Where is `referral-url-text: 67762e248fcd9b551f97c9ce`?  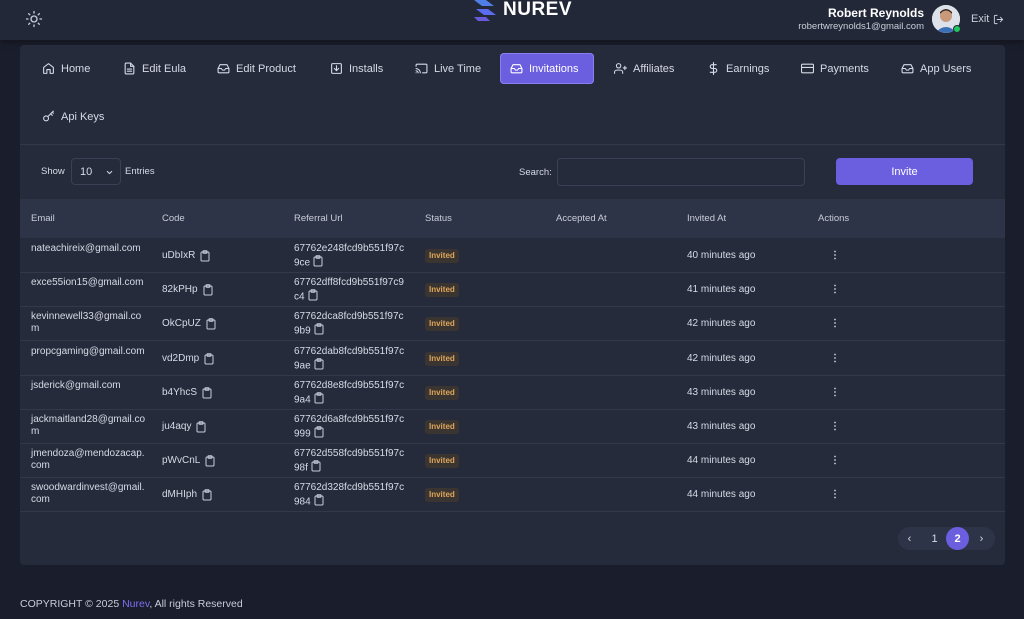 referral-url-text: 67762e248fcd9b551f97c9ce is located at coordinates (349, 256).